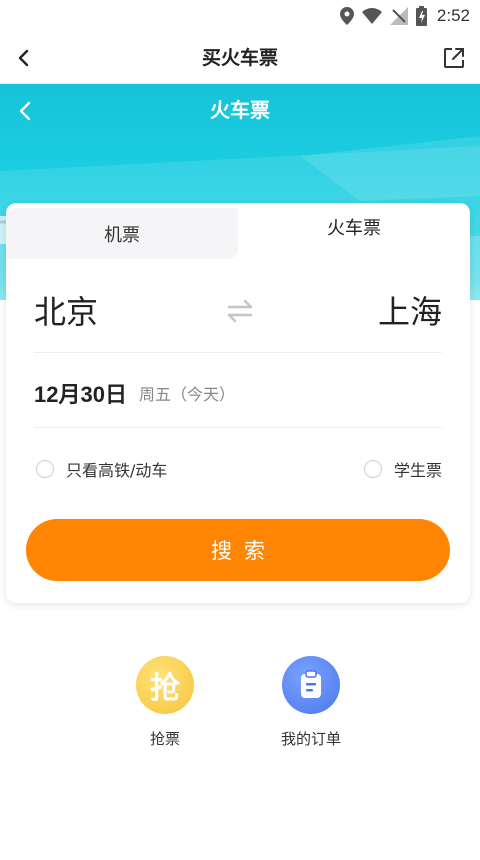 Image resolution: width=480 pixels, height=860 pixels. I want to click on search-button: 搜索, so click(238, 550).